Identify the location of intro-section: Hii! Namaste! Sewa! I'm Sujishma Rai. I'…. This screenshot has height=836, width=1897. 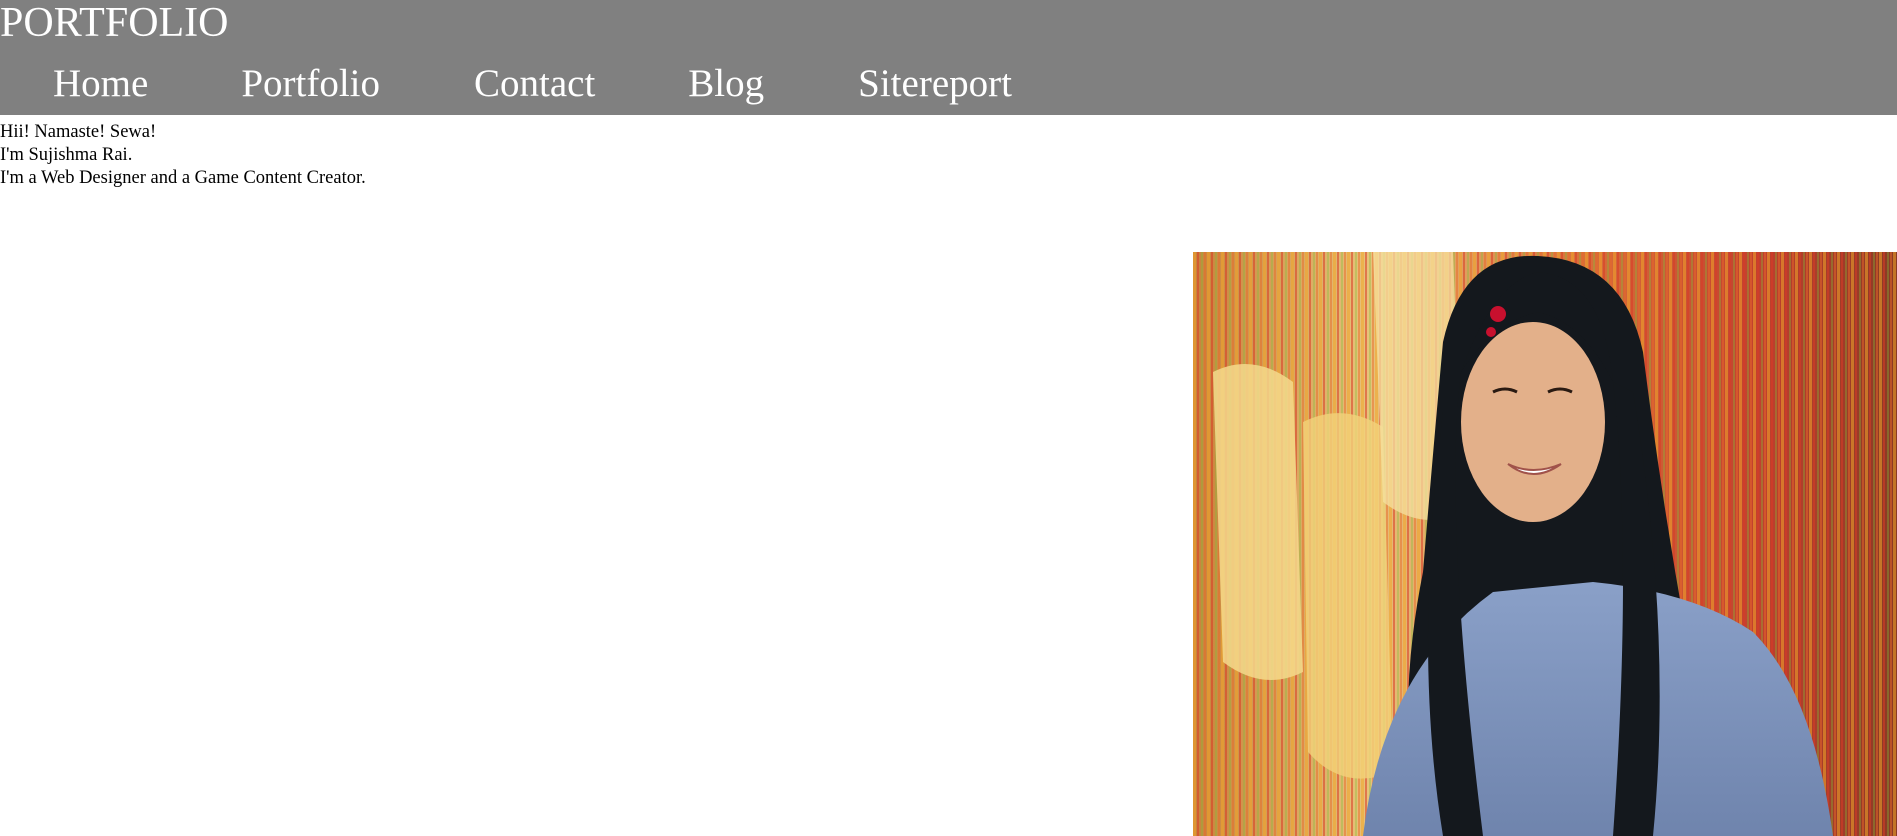
(183, 155).